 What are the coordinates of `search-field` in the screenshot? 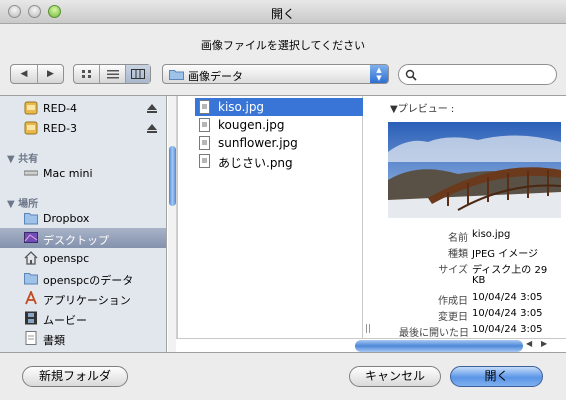 It's located at (477, 74).